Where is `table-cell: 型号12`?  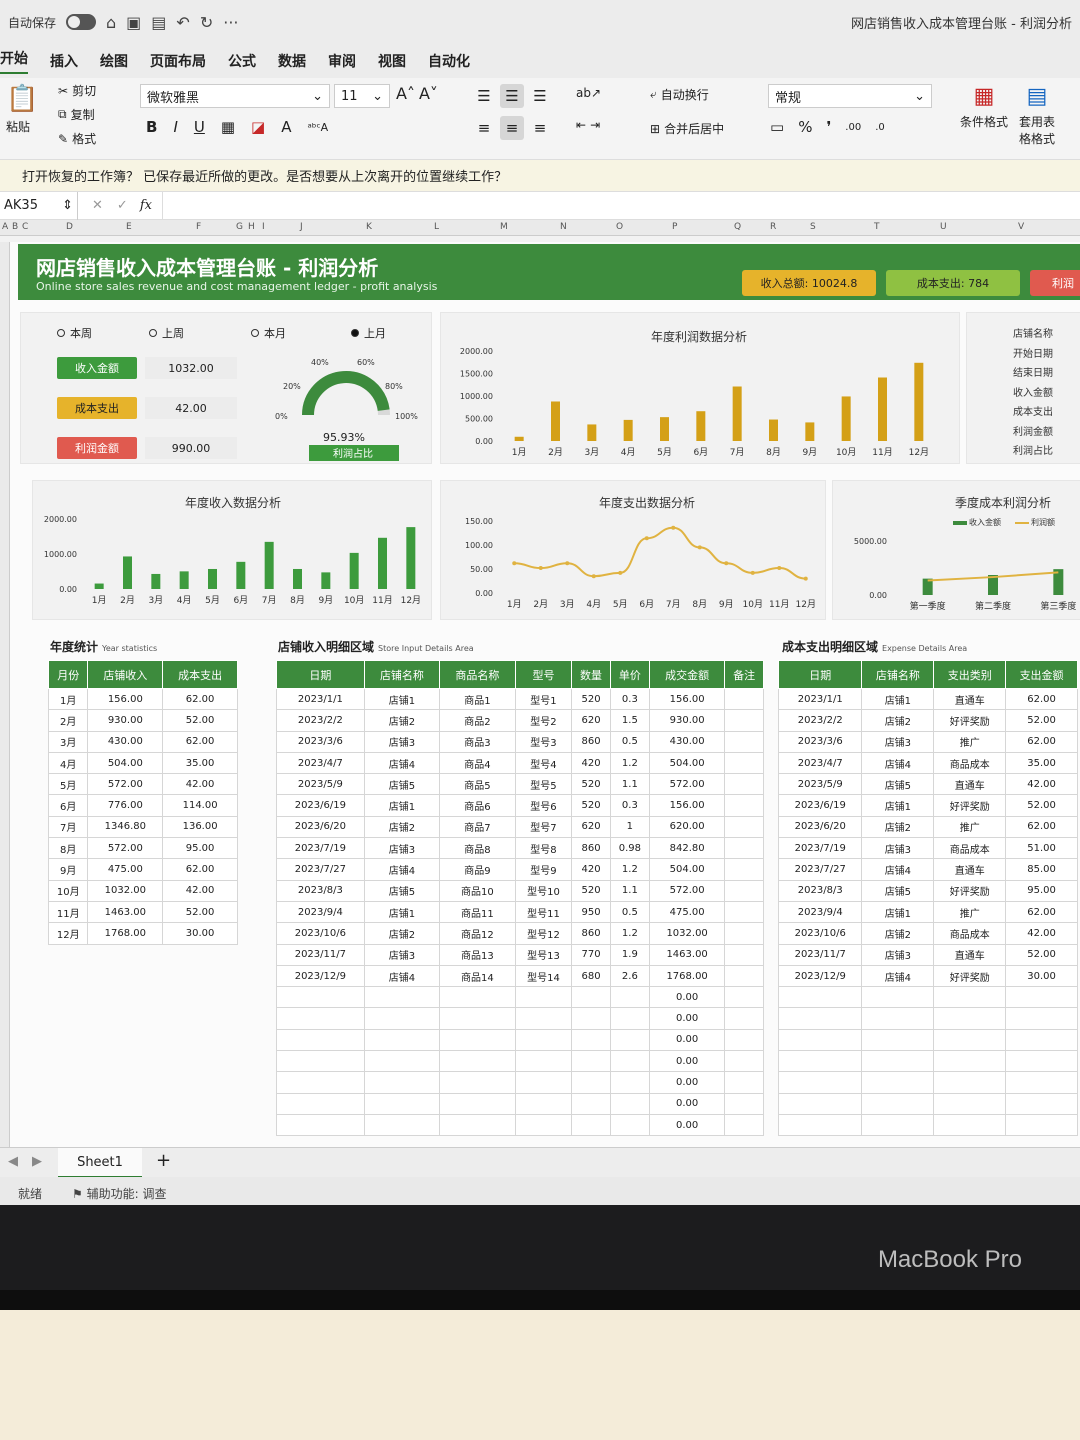 table-cell: 型号12 is located at coordinates (543, 933).